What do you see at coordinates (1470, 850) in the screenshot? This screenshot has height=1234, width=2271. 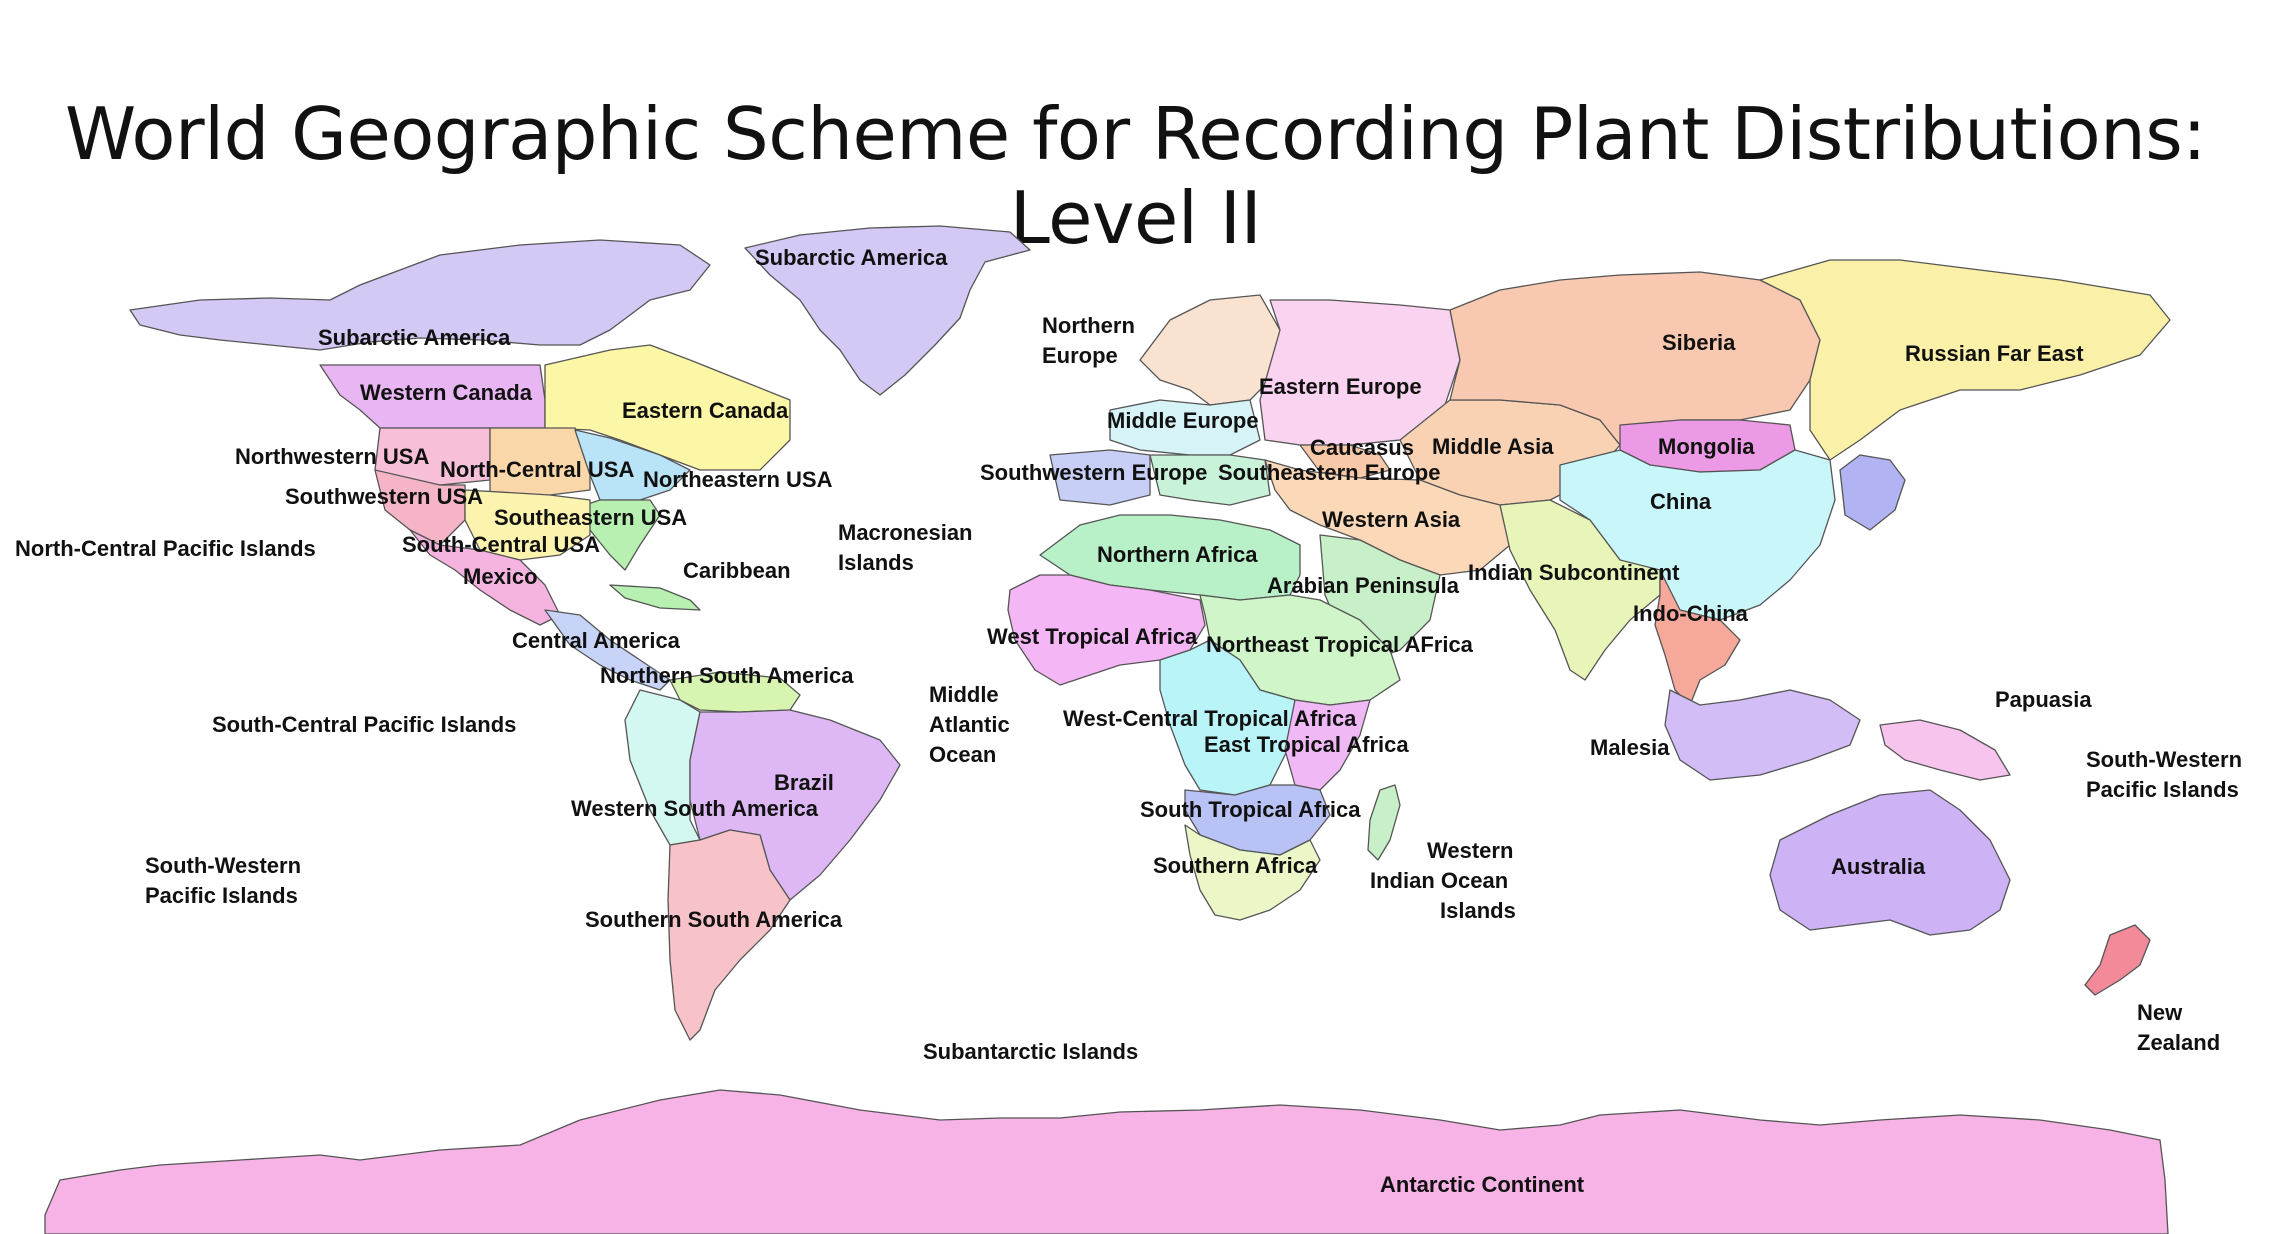 I see `label-wio-1: Western` at bounding box center [1470, 850].